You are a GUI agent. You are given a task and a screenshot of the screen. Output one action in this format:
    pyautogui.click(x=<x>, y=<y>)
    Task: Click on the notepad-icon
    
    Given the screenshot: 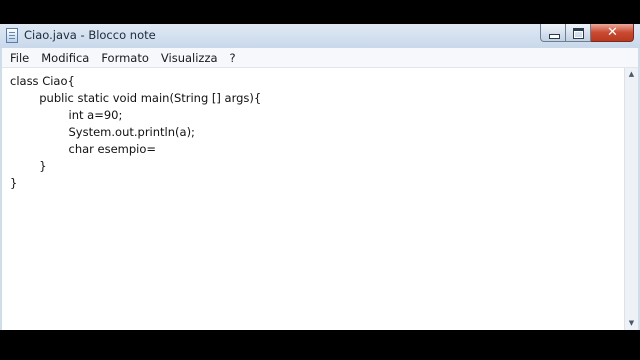 What is the action you would take?
    pyautogui.click(x=12, y=35)
    